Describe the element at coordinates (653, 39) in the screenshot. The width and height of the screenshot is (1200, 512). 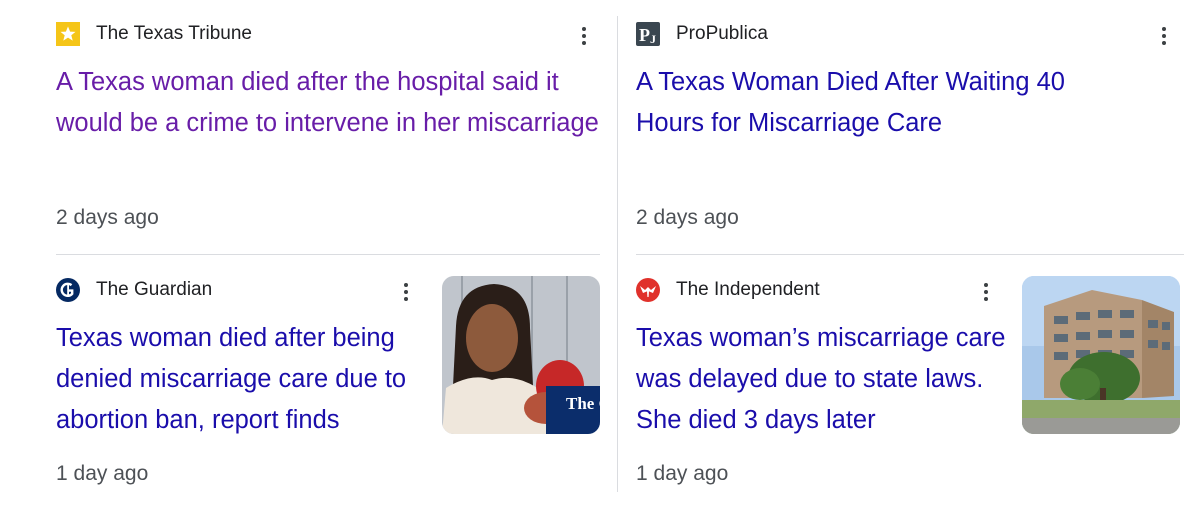
I see `svg-text: J` at that location.